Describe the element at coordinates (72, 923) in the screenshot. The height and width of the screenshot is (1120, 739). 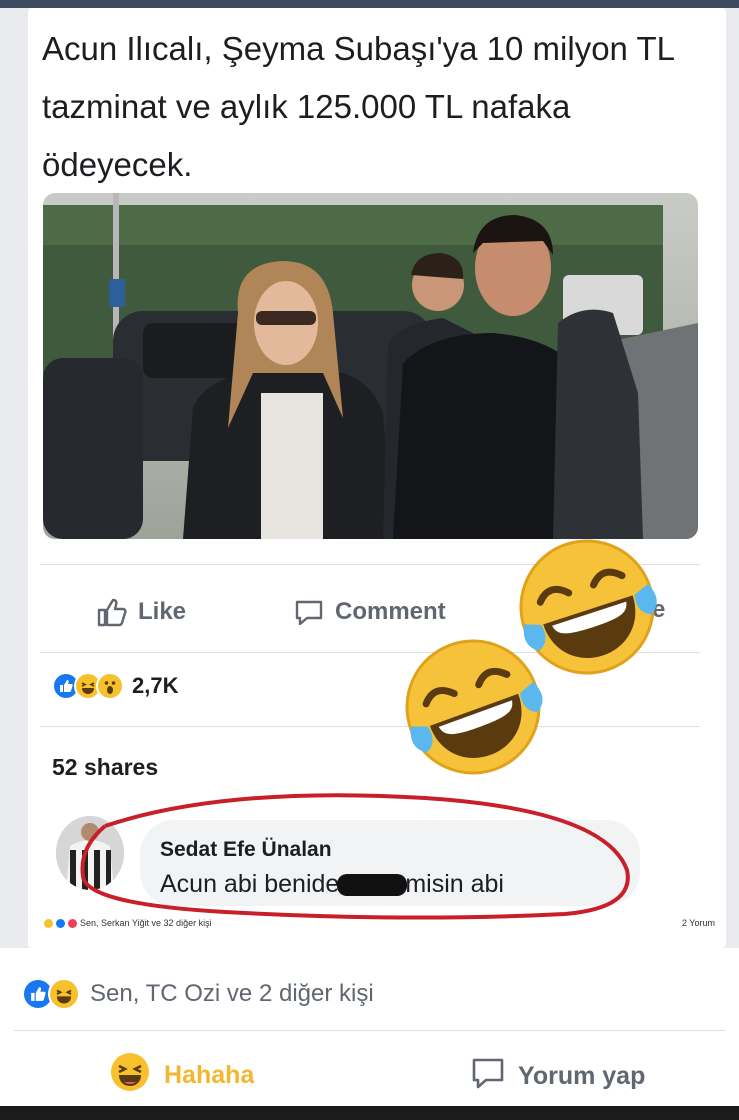
I see `mini-love-icon` at that location.